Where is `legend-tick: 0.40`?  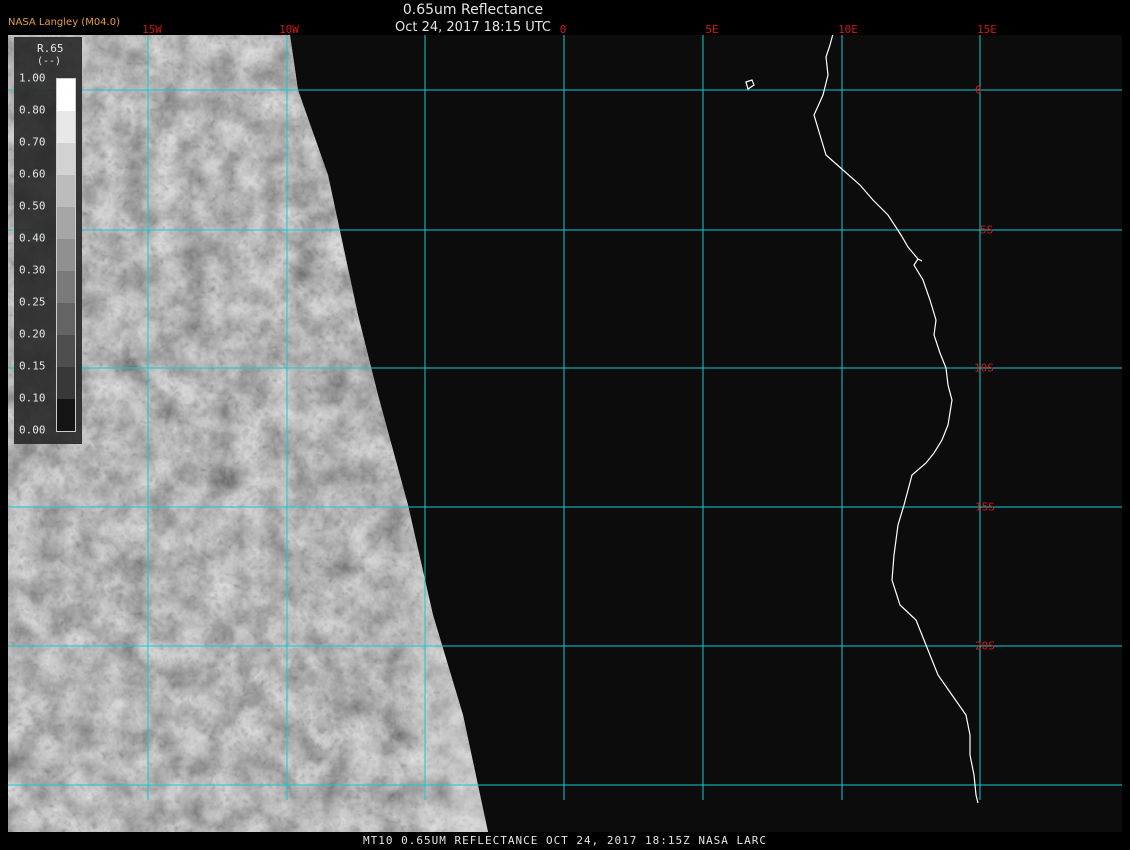 legend-tick: 0.40 is located at coordinates (32, 238).